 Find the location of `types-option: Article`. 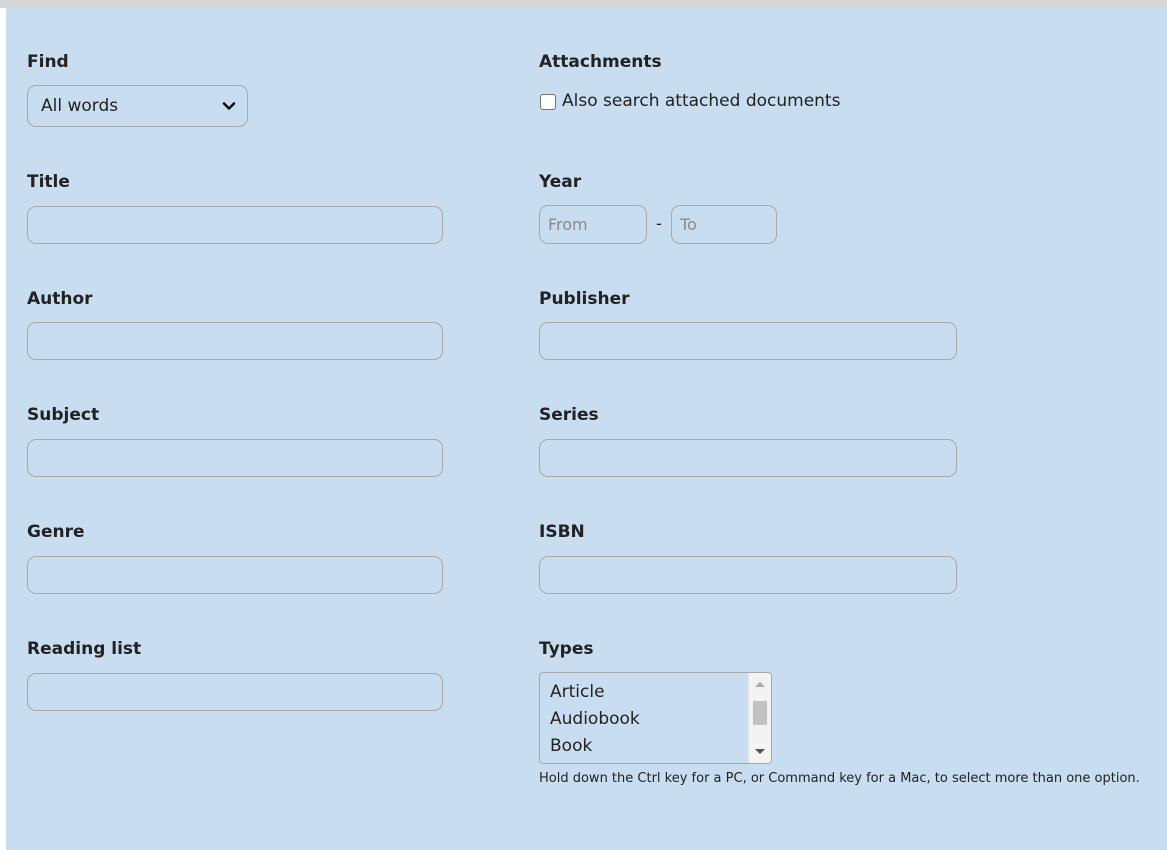

types-option: Article is located at coordinates (577, 692).